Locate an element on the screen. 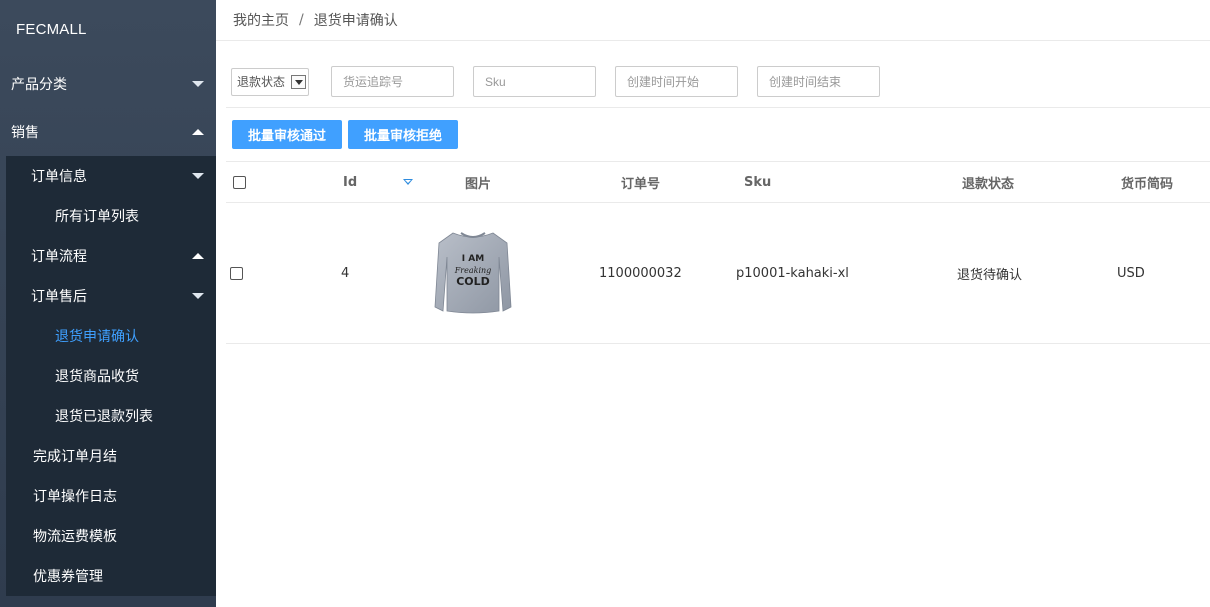 The width and height of the screenshot is (1210, 607). refund-status-select: 退款状态 is located at coordinates (270, 81).